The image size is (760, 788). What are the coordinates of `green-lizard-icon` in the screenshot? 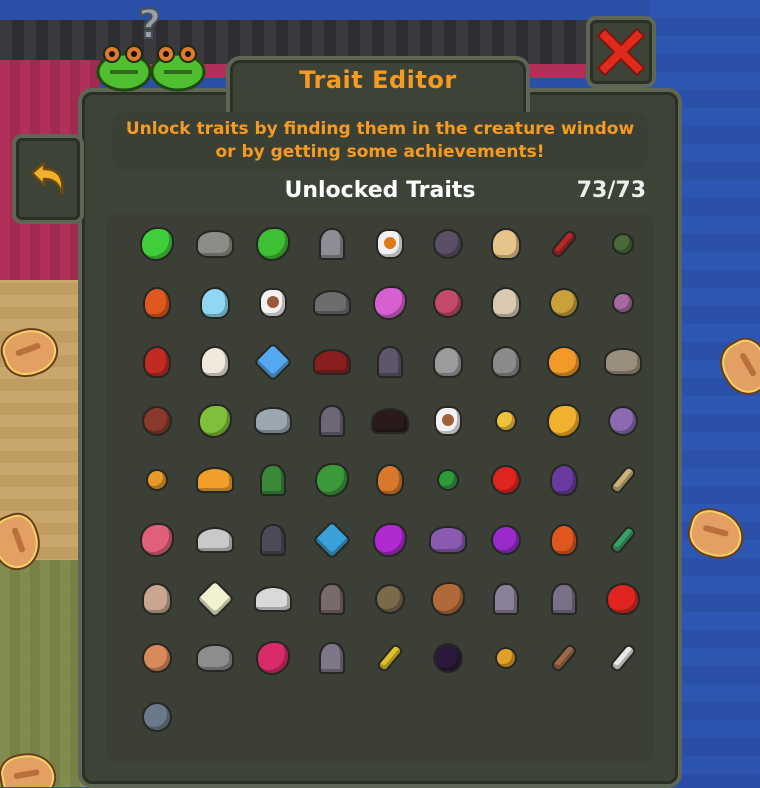 It's located at (273, 243).